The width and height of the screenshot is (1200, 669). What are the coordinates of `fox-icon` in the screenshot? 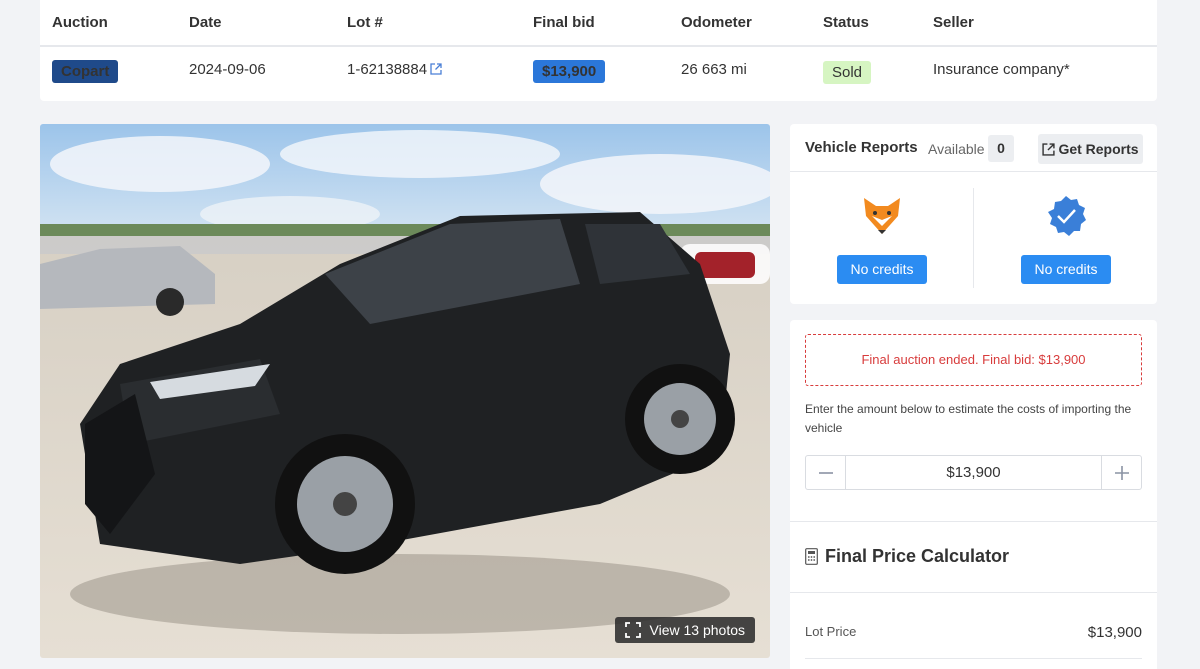 It's located at (882, 216).